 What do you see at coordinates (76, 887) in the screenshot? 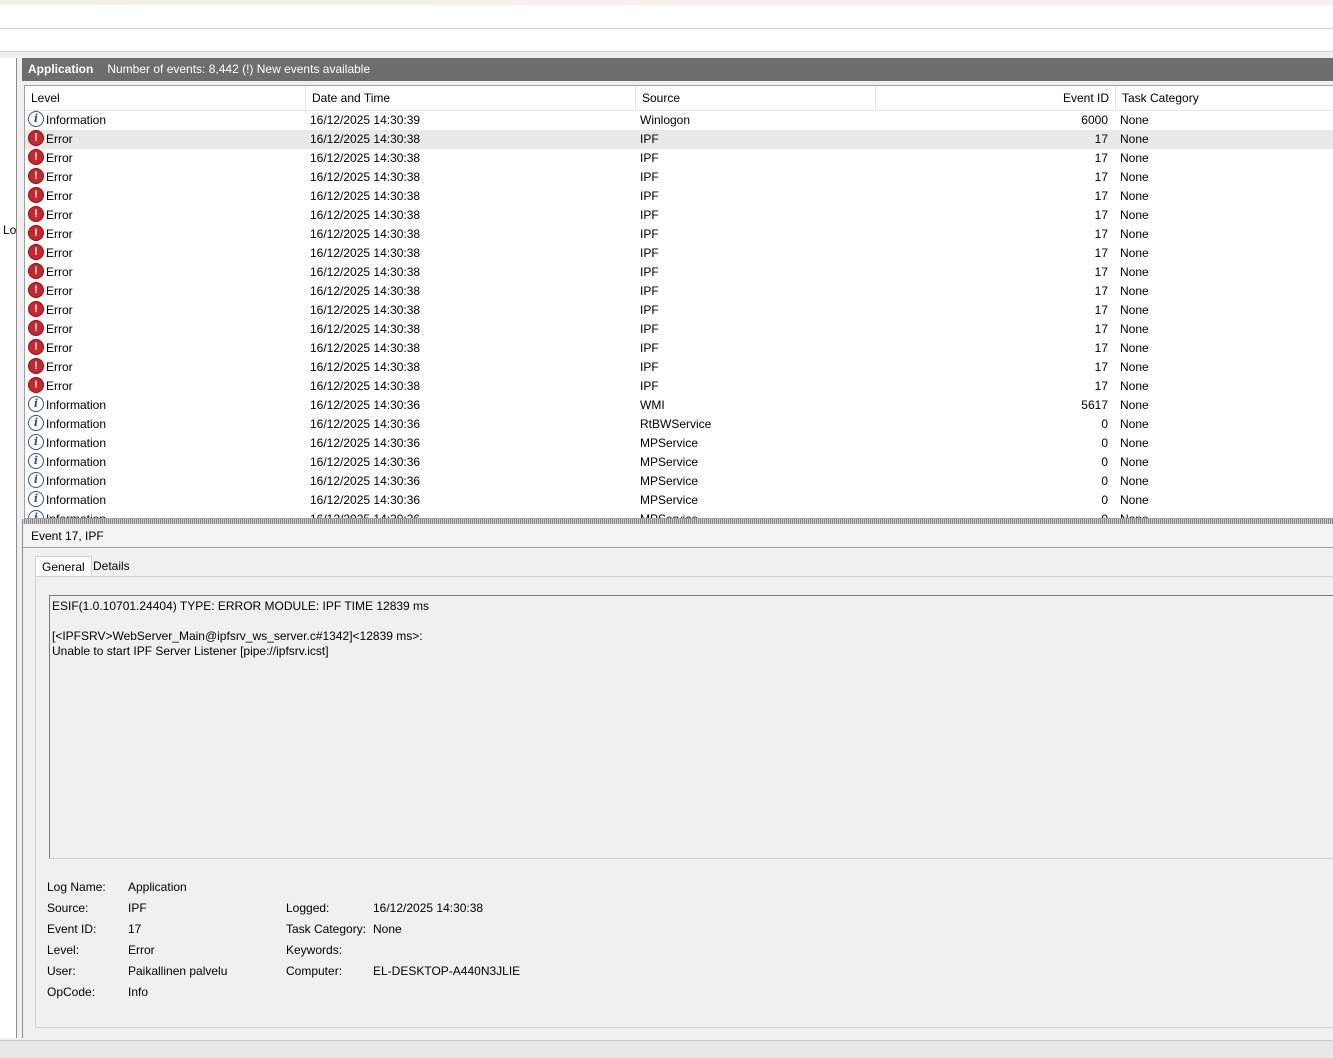
I see `log-name-label: Log Name:` at bounding box center [76, 887].